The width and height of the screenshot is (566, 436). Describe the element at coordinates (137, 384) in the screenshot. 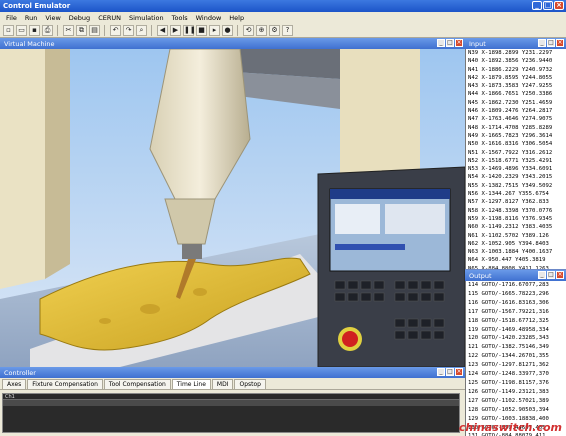

I see `tab-tool-compensation: Tool Compensation` at that location.